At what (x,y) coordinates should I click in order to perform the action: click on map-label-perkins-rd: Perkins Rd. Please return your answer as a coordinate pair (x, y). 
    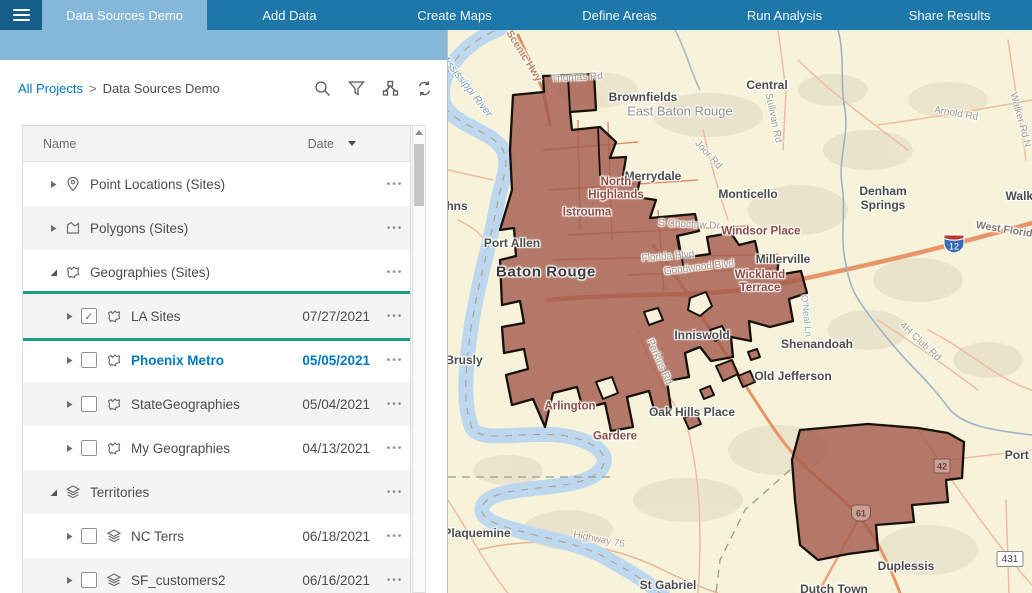
    Looking at the image, I should click on (659, 362).